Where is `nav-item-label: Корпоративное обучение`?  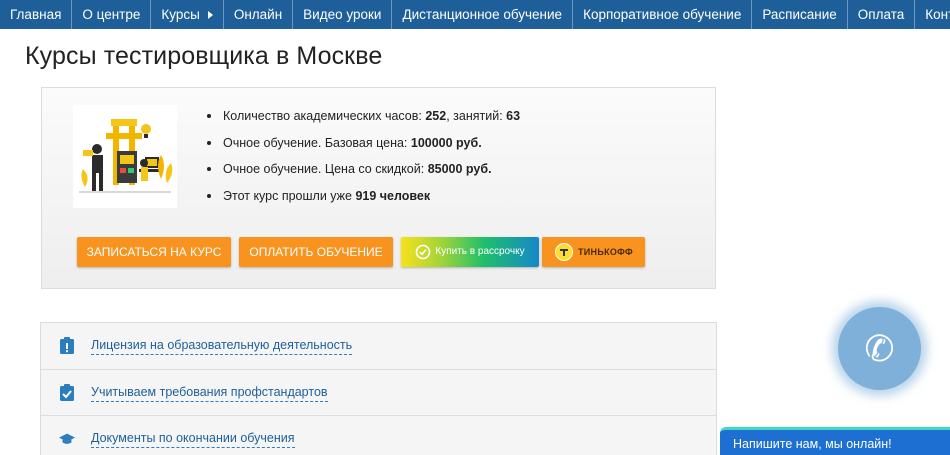
nav-item-label: Корпоративное обучение is located at coordinates (662, 14).